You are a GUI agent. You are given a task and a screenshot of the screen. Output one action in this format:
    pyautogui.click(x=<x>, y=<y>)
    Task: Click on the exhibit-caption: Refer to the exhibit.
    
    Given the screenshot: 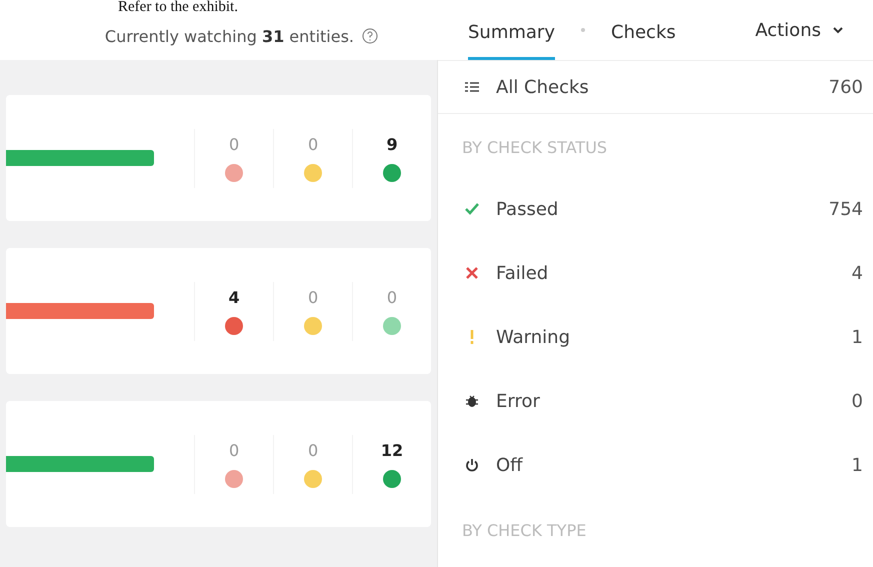 What is the action you would take?
    pyautogui.click(x=178, y=6)
    